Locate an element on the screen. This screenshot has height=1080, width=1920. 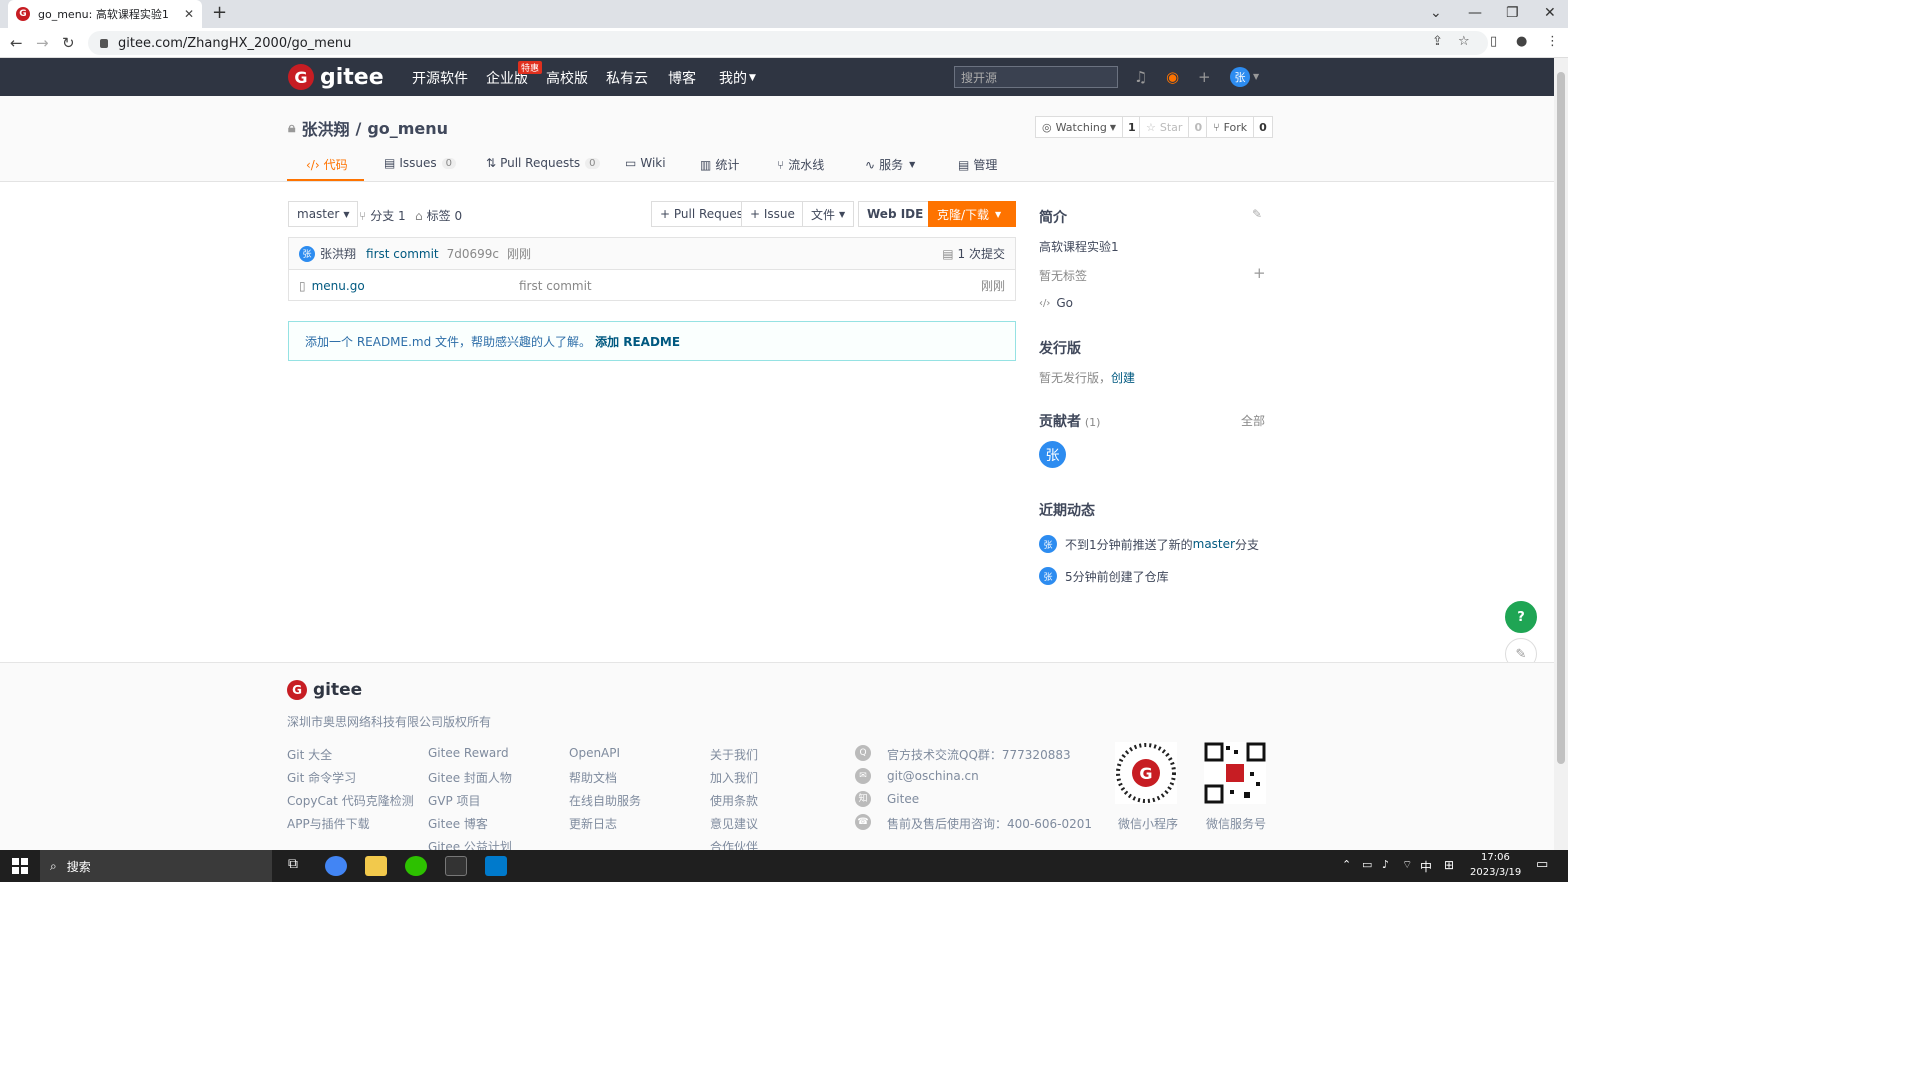
branch-select: master ▼ is located at coordinates (323, 214).